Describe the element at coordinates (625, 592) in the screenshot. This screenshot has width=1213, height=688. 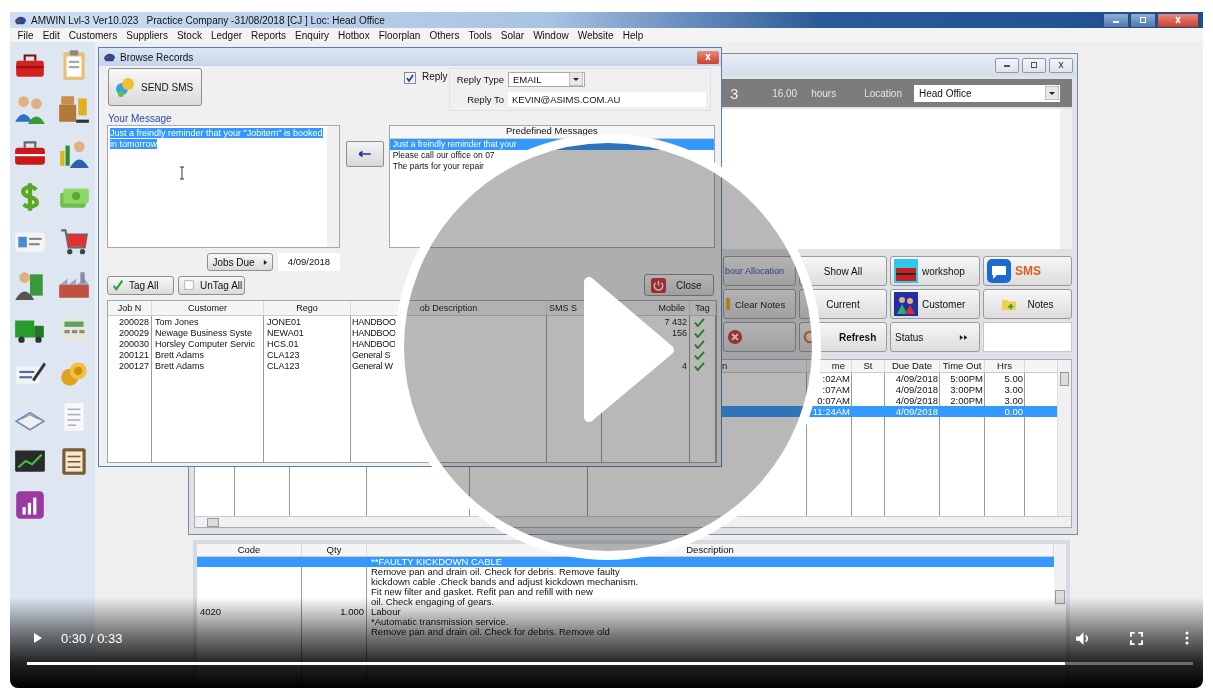
I see `table-row: Fit new filter and gasket. Refit pan and refill with new` at that location.